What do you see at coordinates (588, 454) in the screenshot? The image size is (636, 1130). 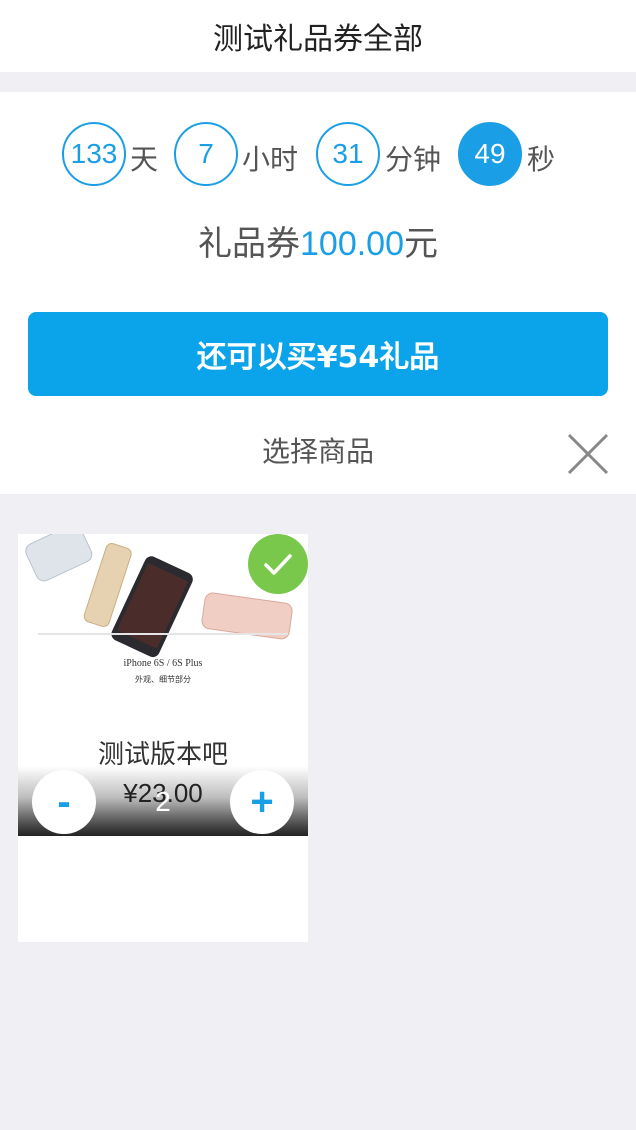 I see `close-icon` at bounding box center [588, 454].